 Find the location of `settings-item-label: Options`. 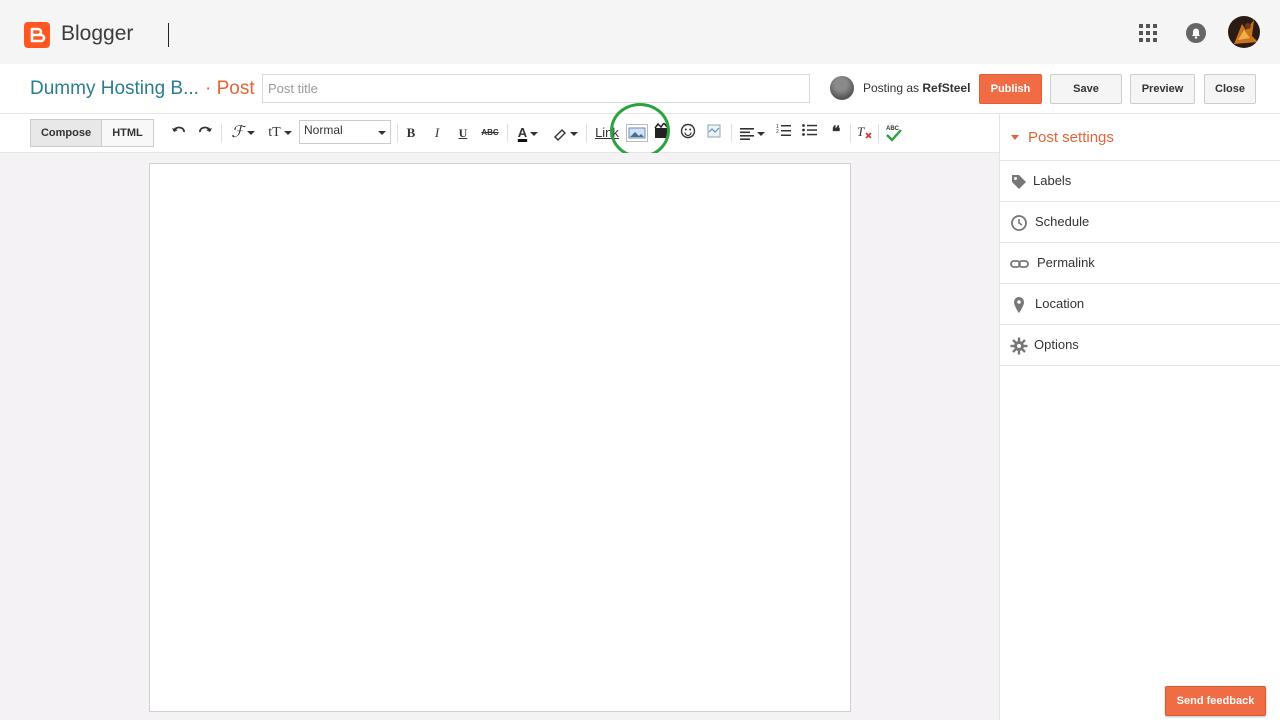

settings-item-label: Options is located at coordinates (1056, 344).